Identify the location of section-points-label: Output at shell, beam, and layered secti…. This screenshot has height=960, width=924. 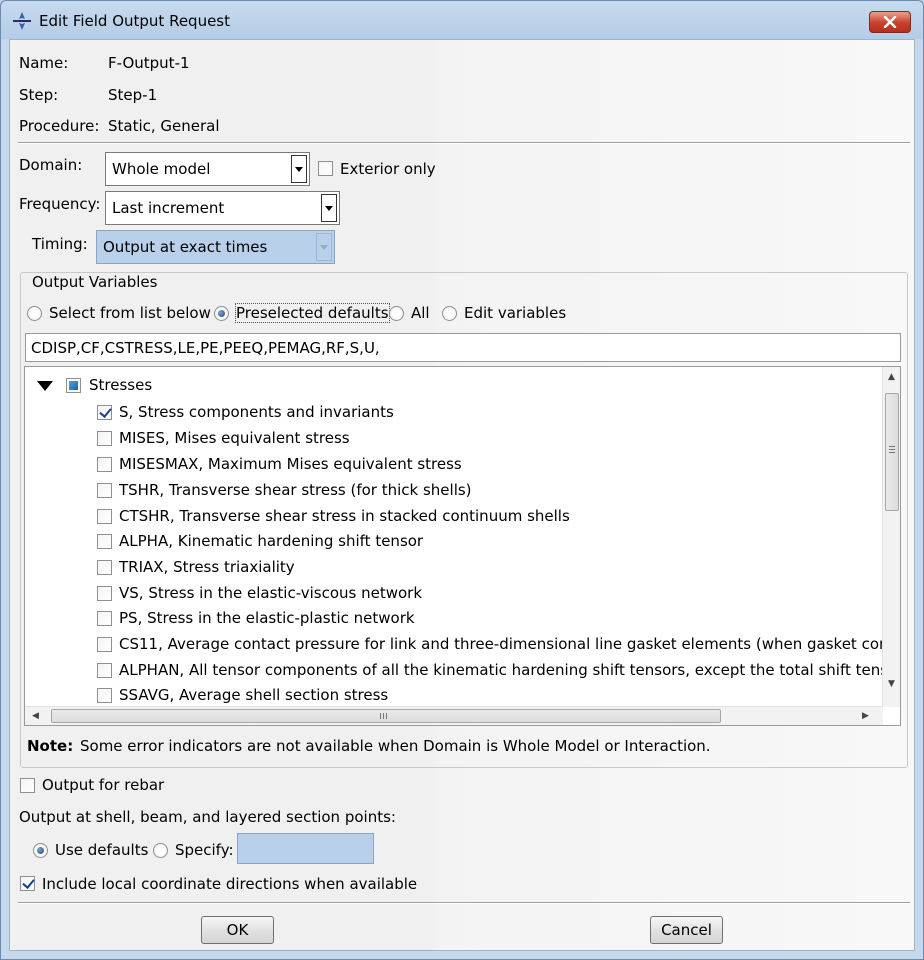
(207, 817).